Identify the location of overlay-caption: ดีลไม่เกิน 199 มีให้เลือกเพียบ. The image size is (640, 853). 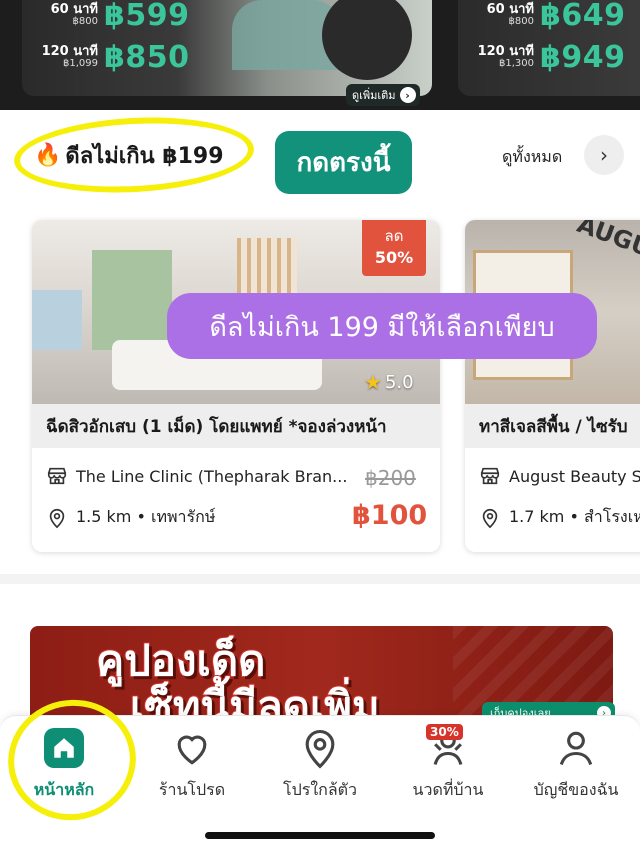
(382, 326).